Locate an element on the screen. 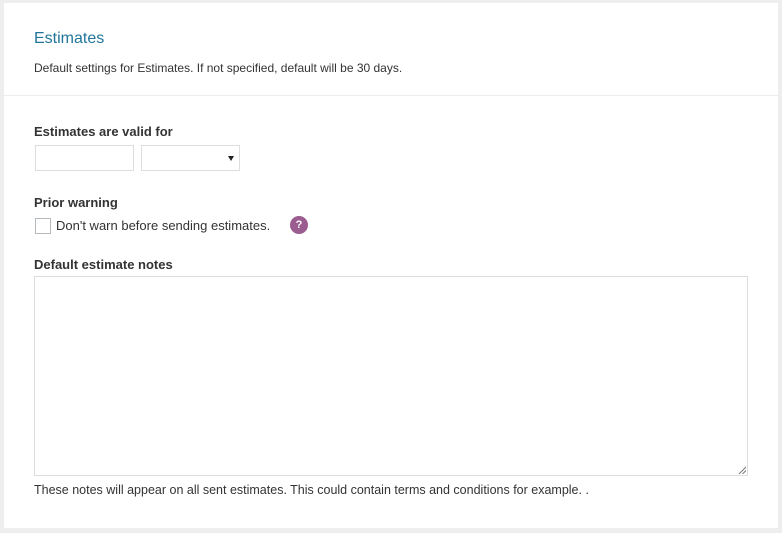  help-icon: ? is located at coordinates (299, 225).